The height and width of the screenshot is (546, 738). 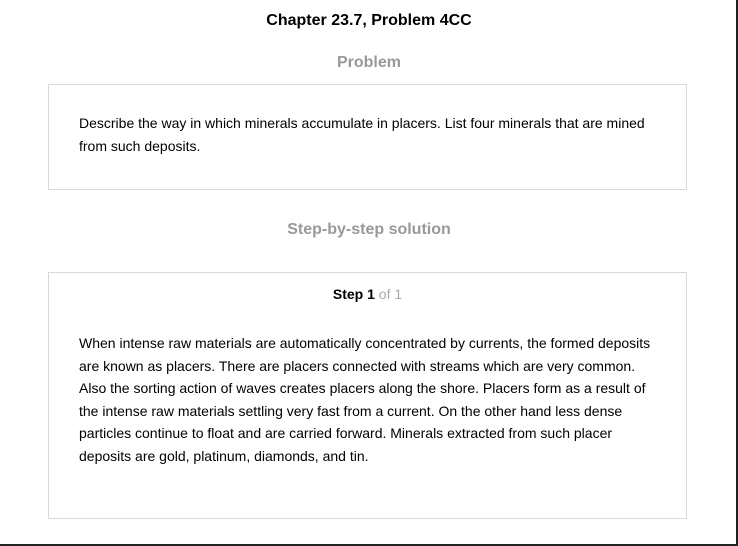 What do you see at coordinates (371, 294) in the screenshot?
I see `step-number: 1` at bounding box center [371, 294].